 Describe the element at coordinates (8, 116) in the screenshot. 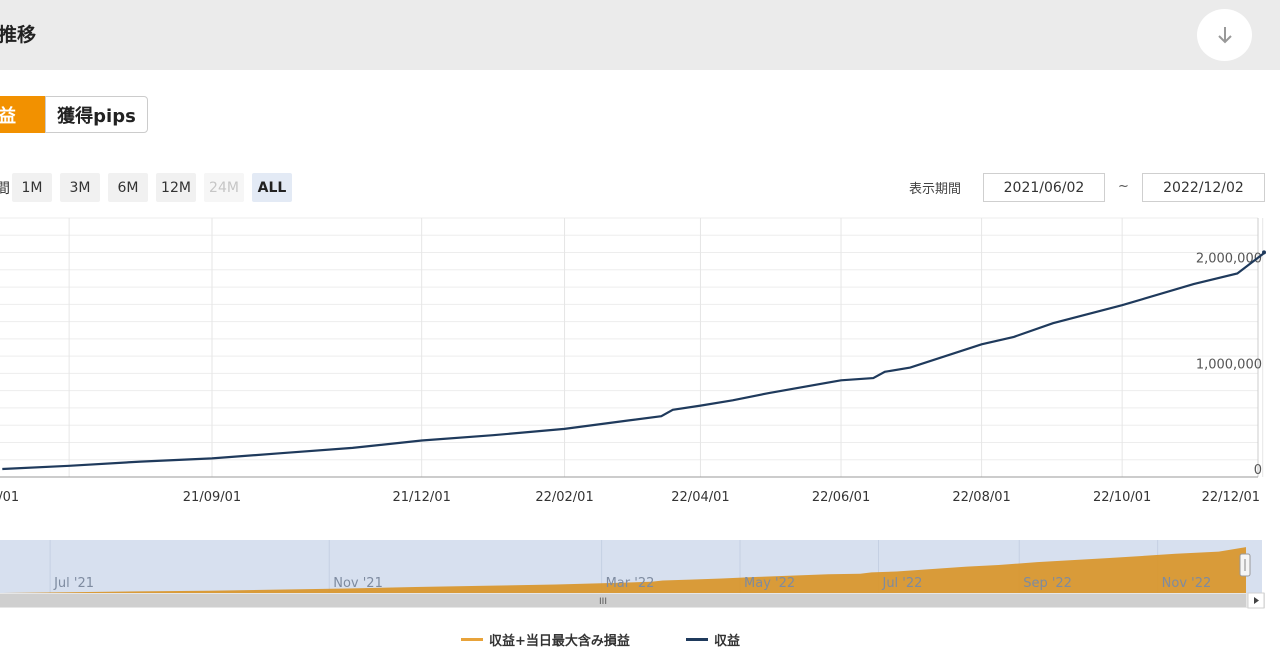

I see `tab-profit-label: 益` at that location.